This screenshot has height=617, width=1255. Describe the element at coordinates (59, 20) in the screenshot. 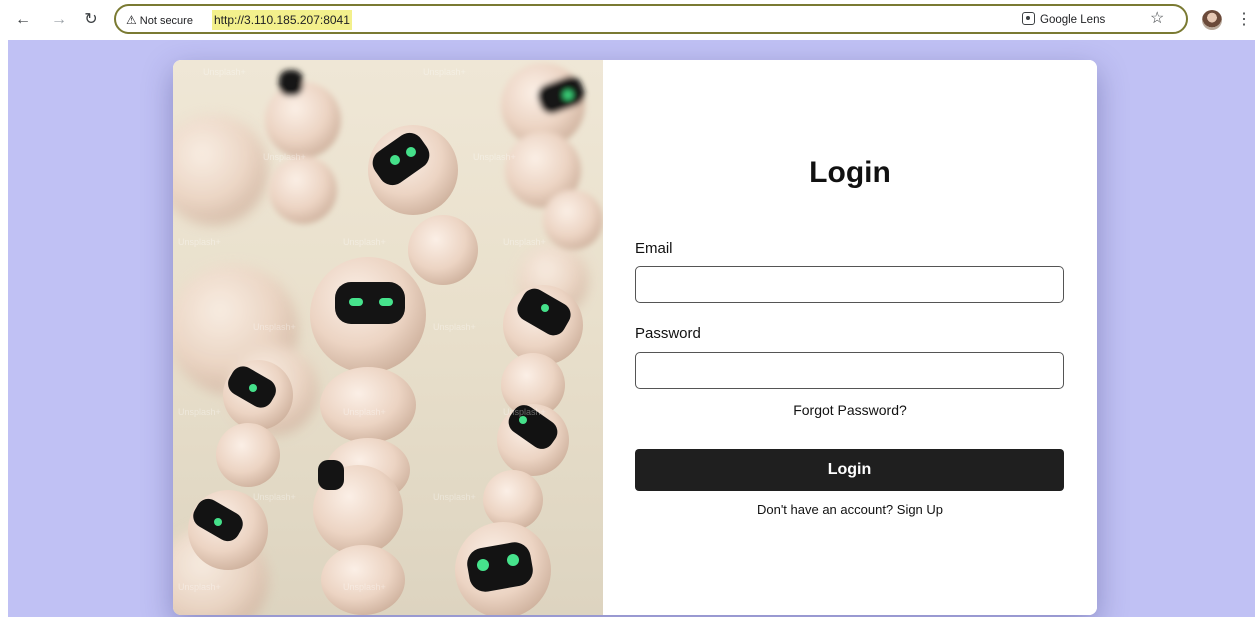

I see `forward-arrow-icon: →` at that location.